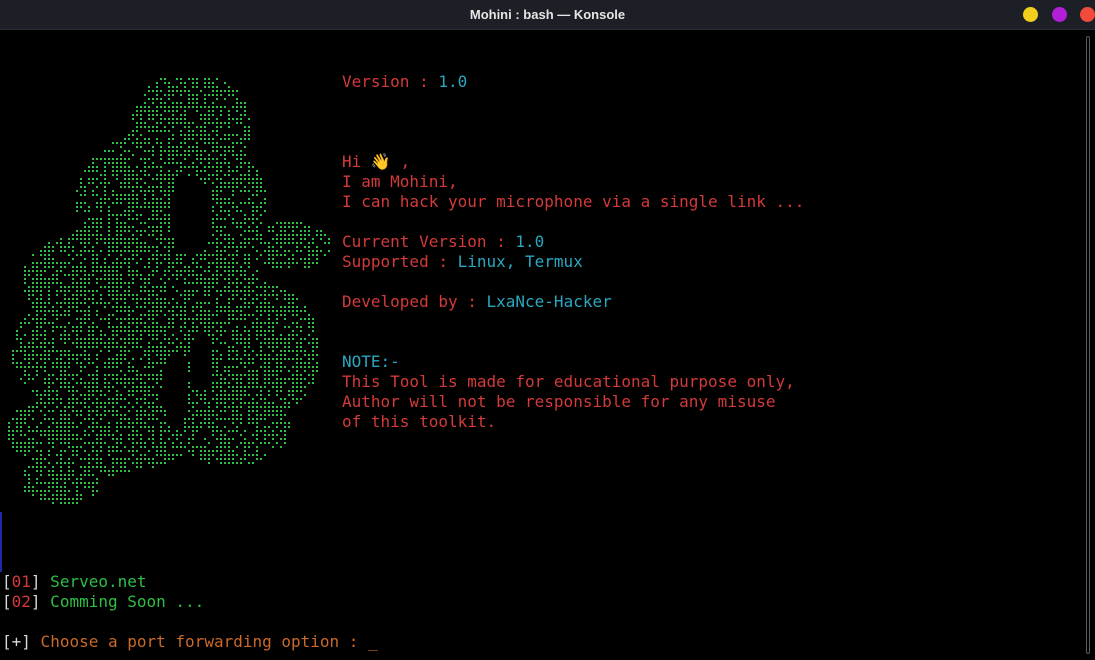  I want to click on option-label: Serveo.net, so click(93, 581).